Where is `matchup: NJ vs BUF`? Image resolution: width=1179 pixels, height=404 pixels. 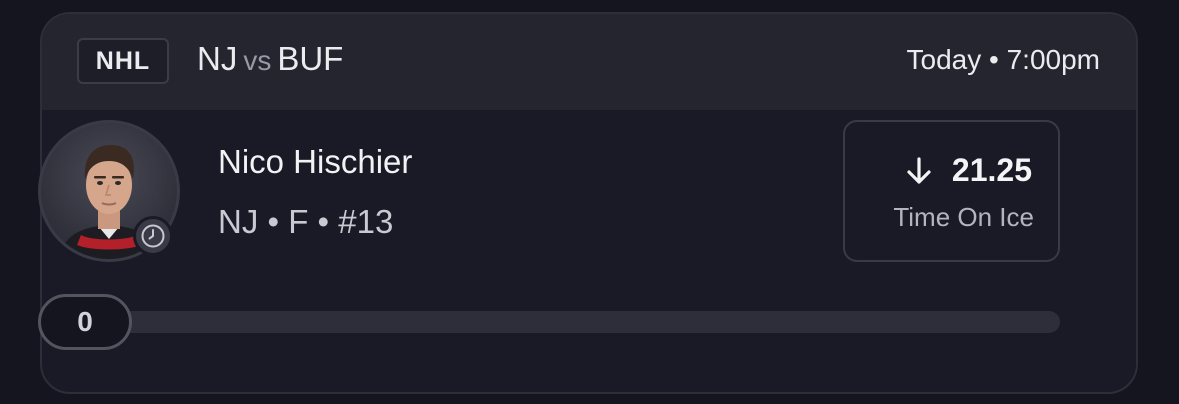
matchup: NJ vs BUF is located at coordinates (270, 59).